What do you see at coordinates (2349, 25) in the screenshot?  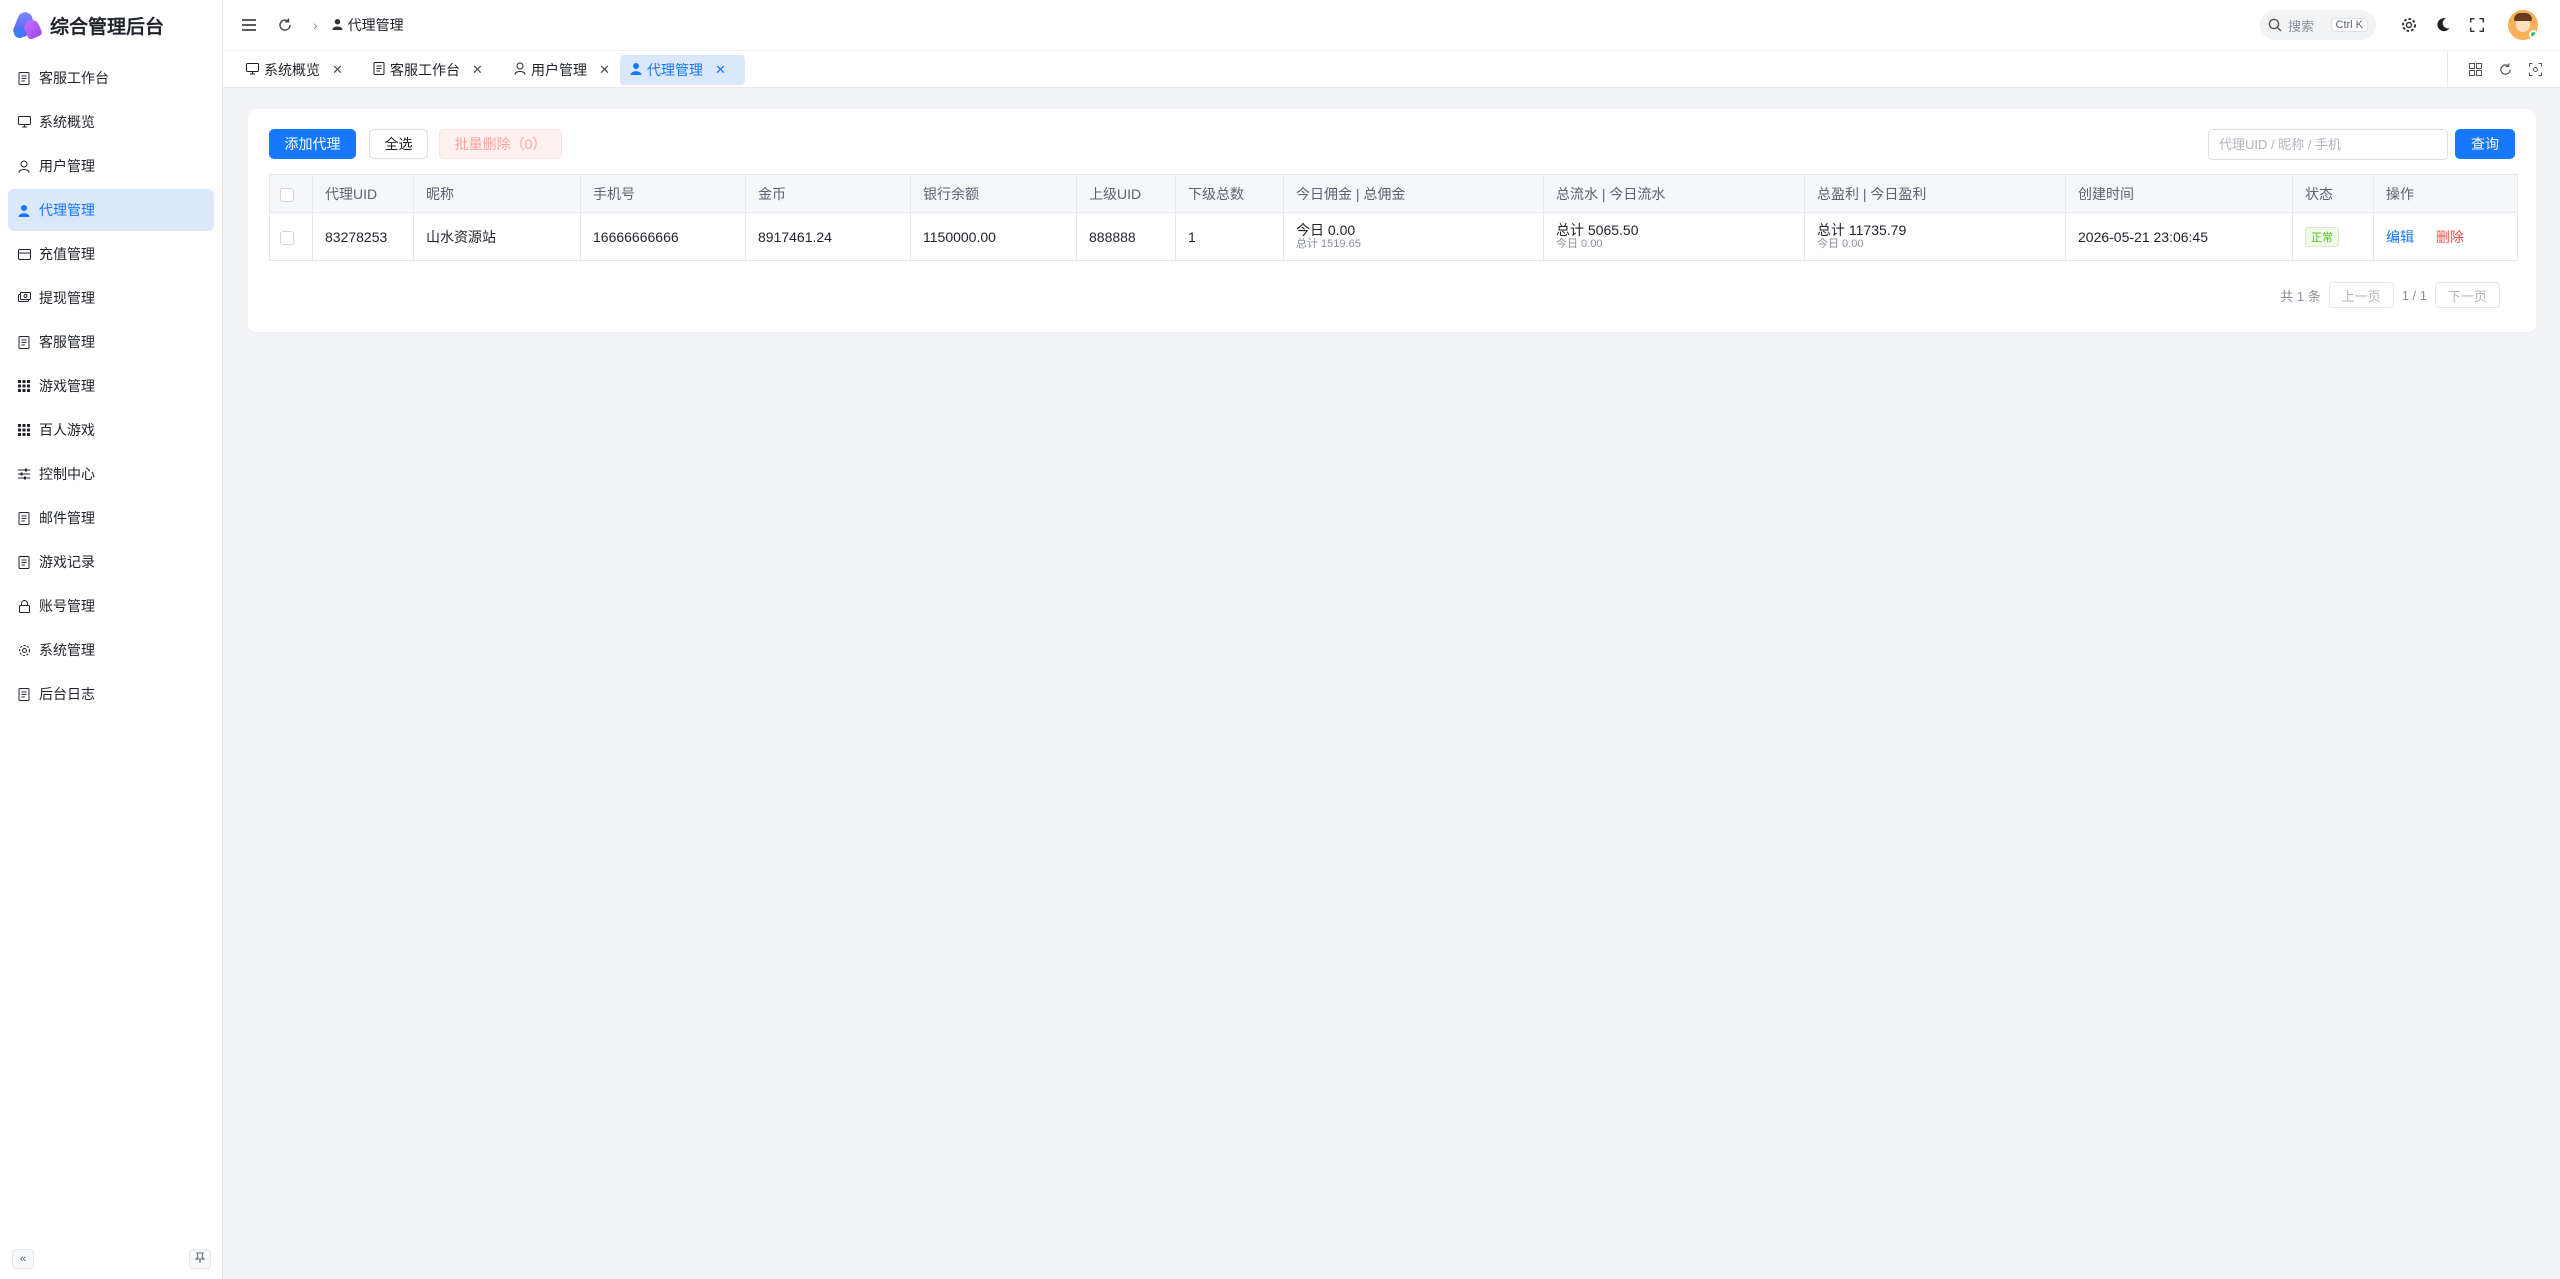 I see `search-shortcut: Ctrl K` at bounding box center [2349, 25].